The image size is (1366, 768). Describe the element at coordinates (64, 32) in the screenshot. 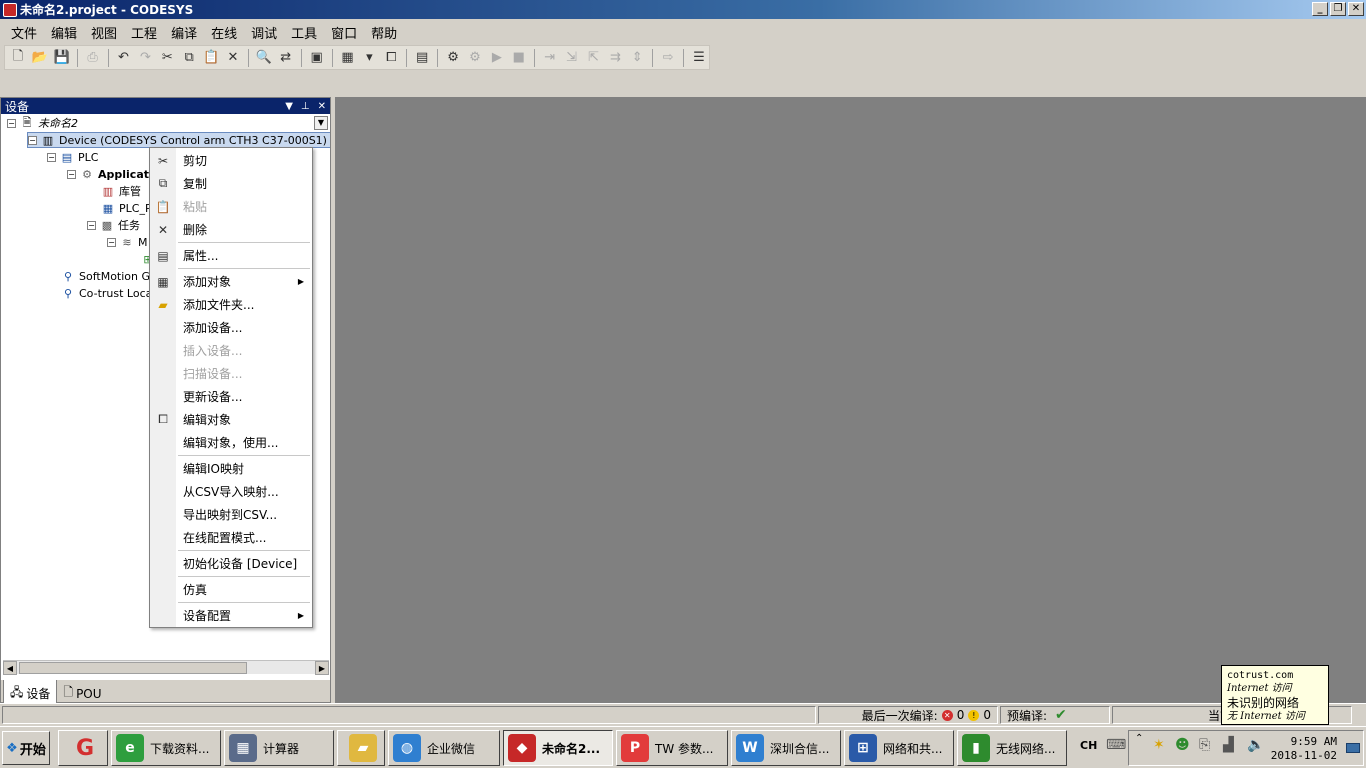

I see `menu-edit: 编辑` at that location.